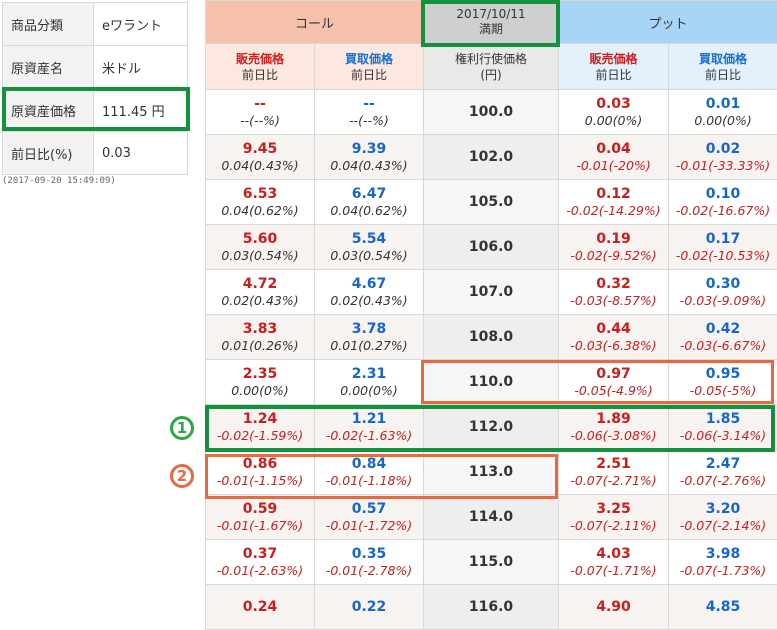 Image resolution: width=777 pixels, height=630 pixels. Describe the element at coordinates (369, 329) in the screenshot. I see `price-value: 3.78` at that location.